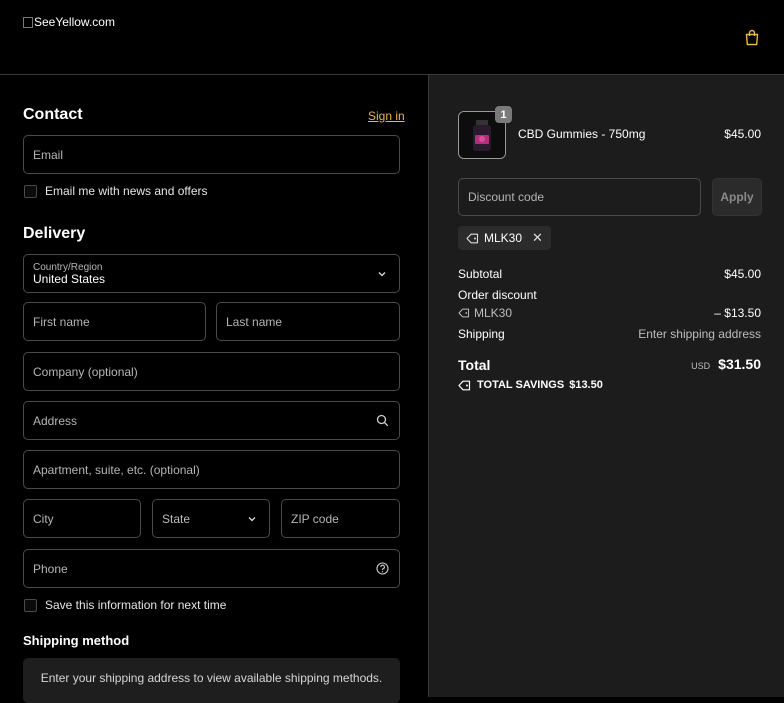 Image resolution: width=784 pixels, height=703 pixels. What do you see at coordinates (136, 605) in the screenshot?
I see `save-info-label: Save this information for next time` at bounding box center [136, 605].